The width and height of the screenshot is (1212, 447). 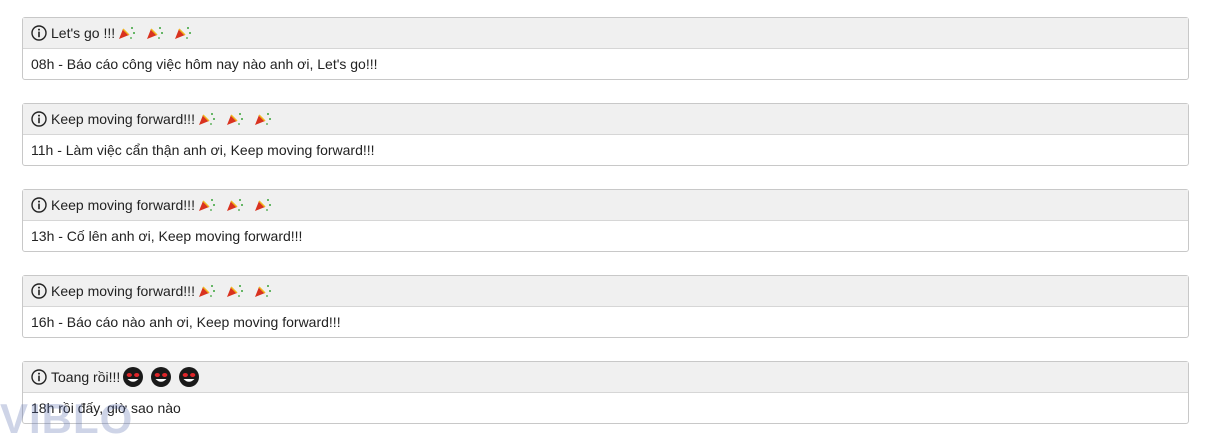 What do you see at coordinates (605, 377) in the screenshot?
I see `notification-header: Toang rồi!!!` at bounding box center [605, 377].